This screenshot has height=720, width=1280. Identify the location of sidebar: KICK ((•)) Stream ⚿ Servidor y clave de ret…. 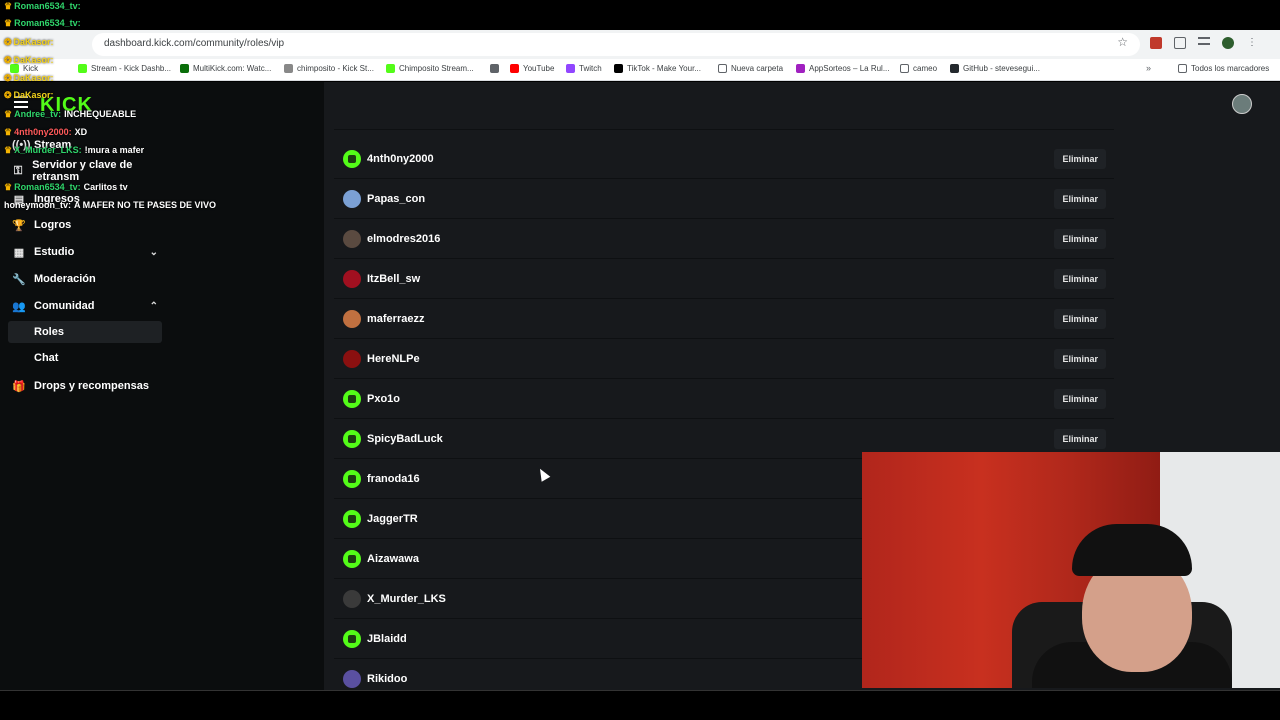
(85, 386).